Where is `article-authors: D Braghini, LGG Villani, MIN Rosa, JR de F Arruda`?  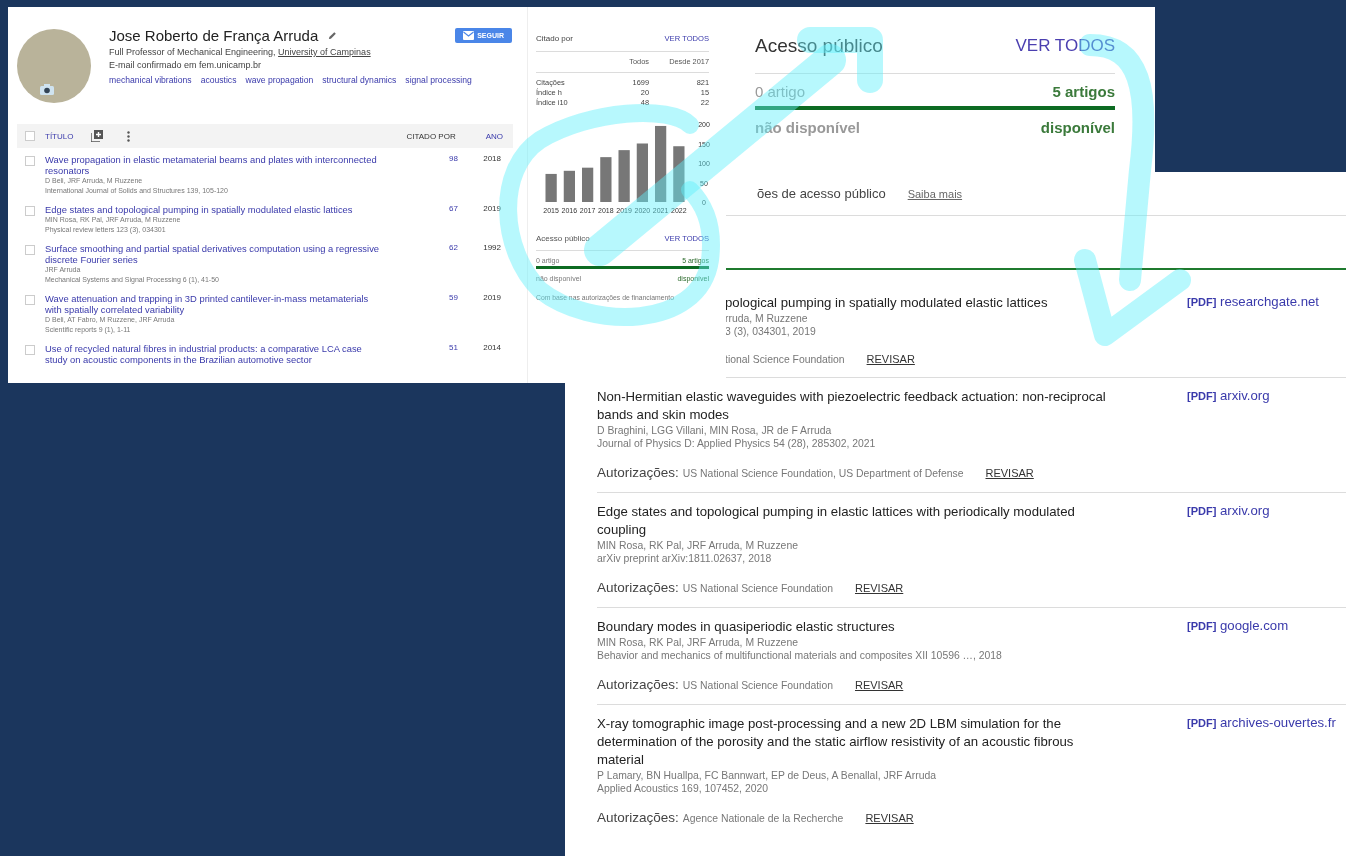 article-authors: D Braghini, LGG Villani, MIN Rosa, JR de F Arruda is located at coordinates (715, 430).